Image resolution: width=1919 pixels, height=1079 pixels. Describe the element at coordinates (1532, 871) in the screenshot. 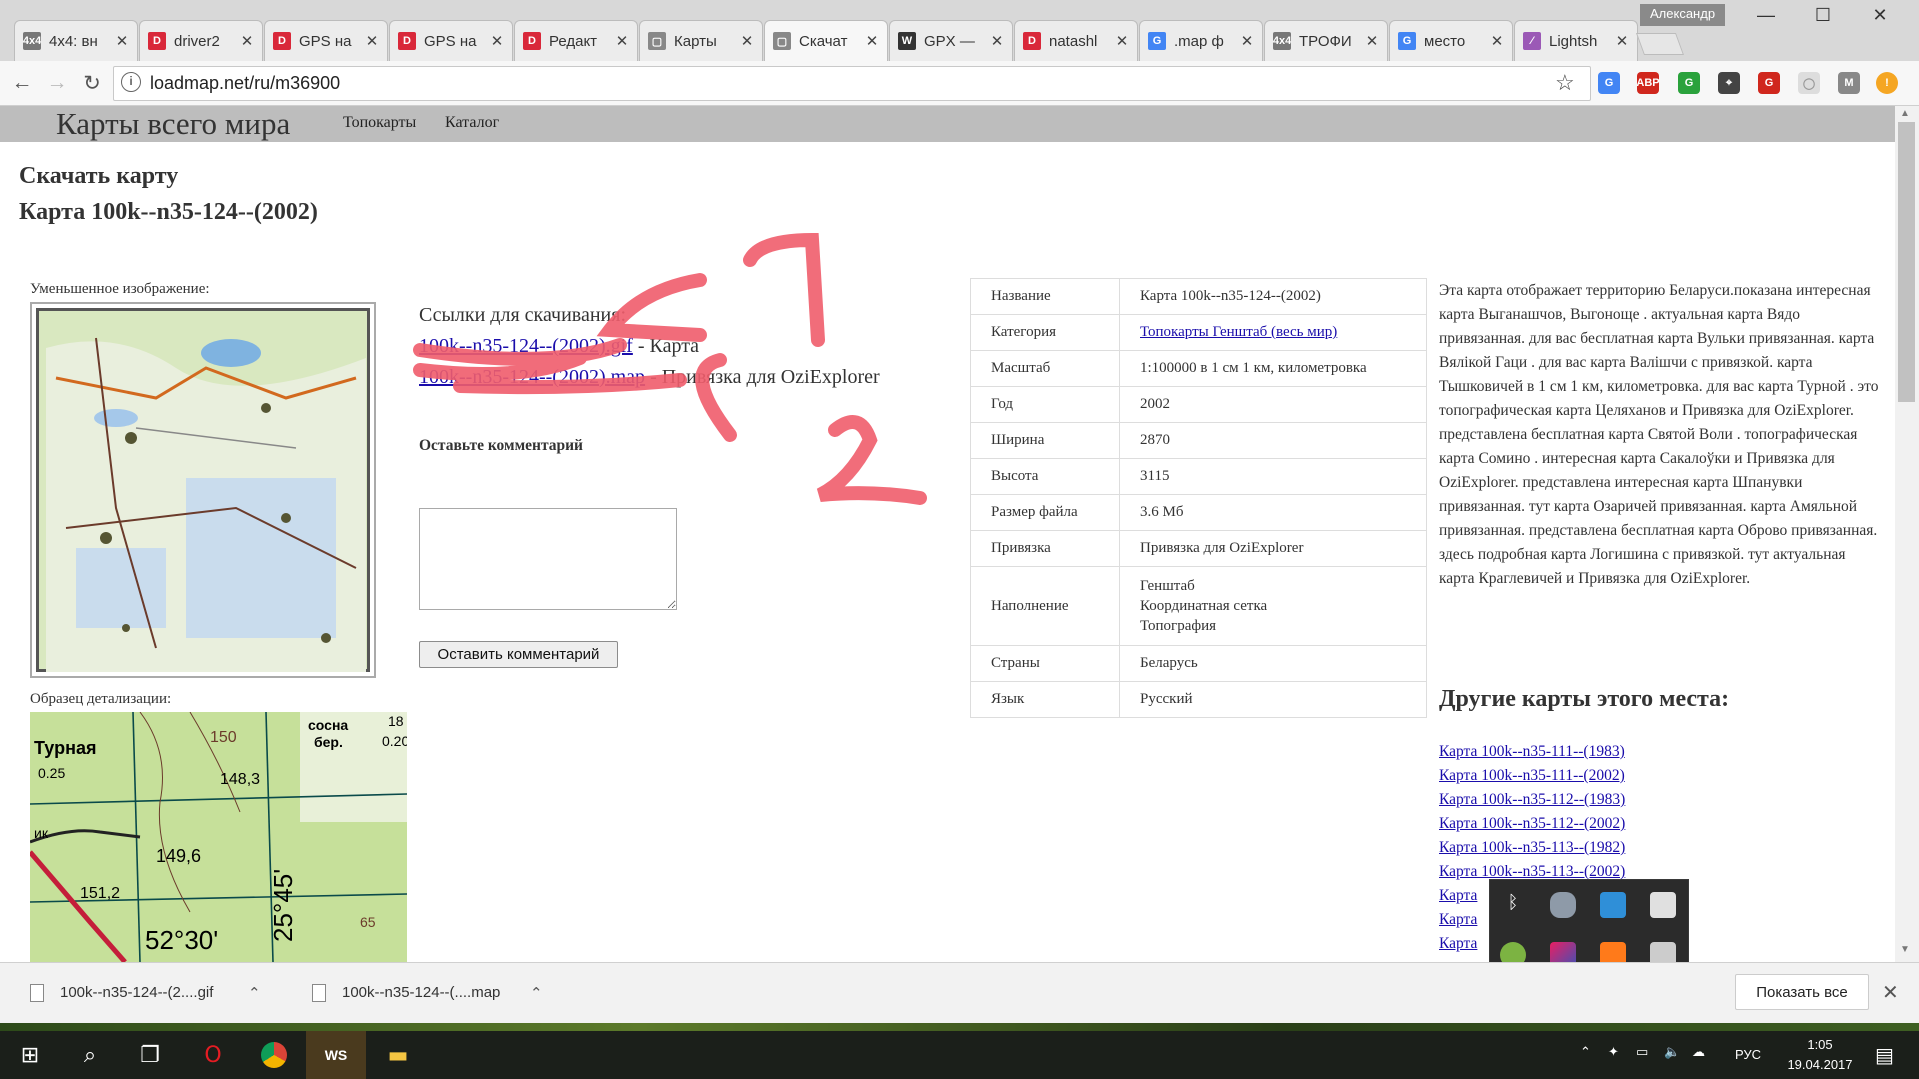

I see `other-map-link: Карта 100k--n35-113--(2002)` at that location.